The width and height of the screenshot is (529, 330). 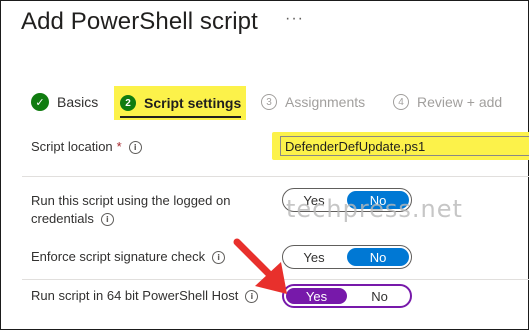 I want to click on signature-check-toggle: Yes No, so click(x=347, y=257).